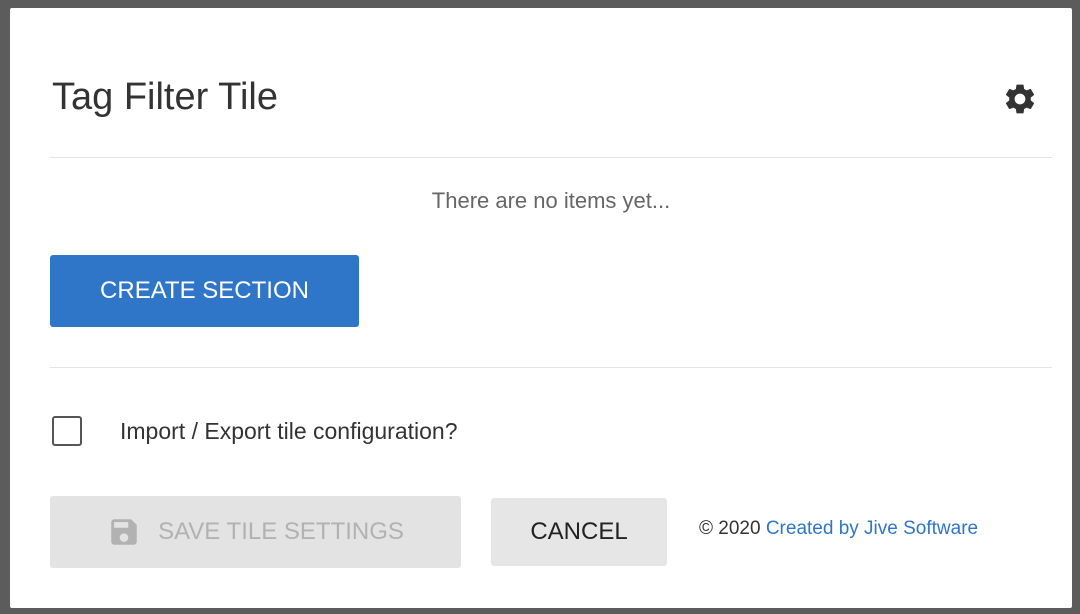 This screenshot has width=1080, height=614. Describe the element at coordinates (165, 97) in the screenshot. I see `dialog-title: Tag Filter Tile` at that location.